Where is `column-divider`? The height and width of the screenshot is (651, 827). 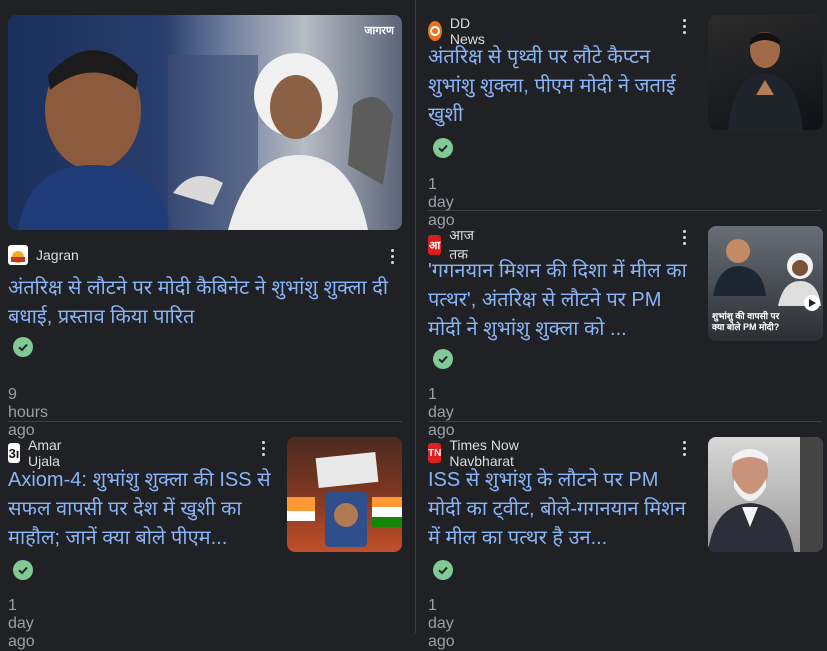 column-divider is located at coordinates (415, 316).